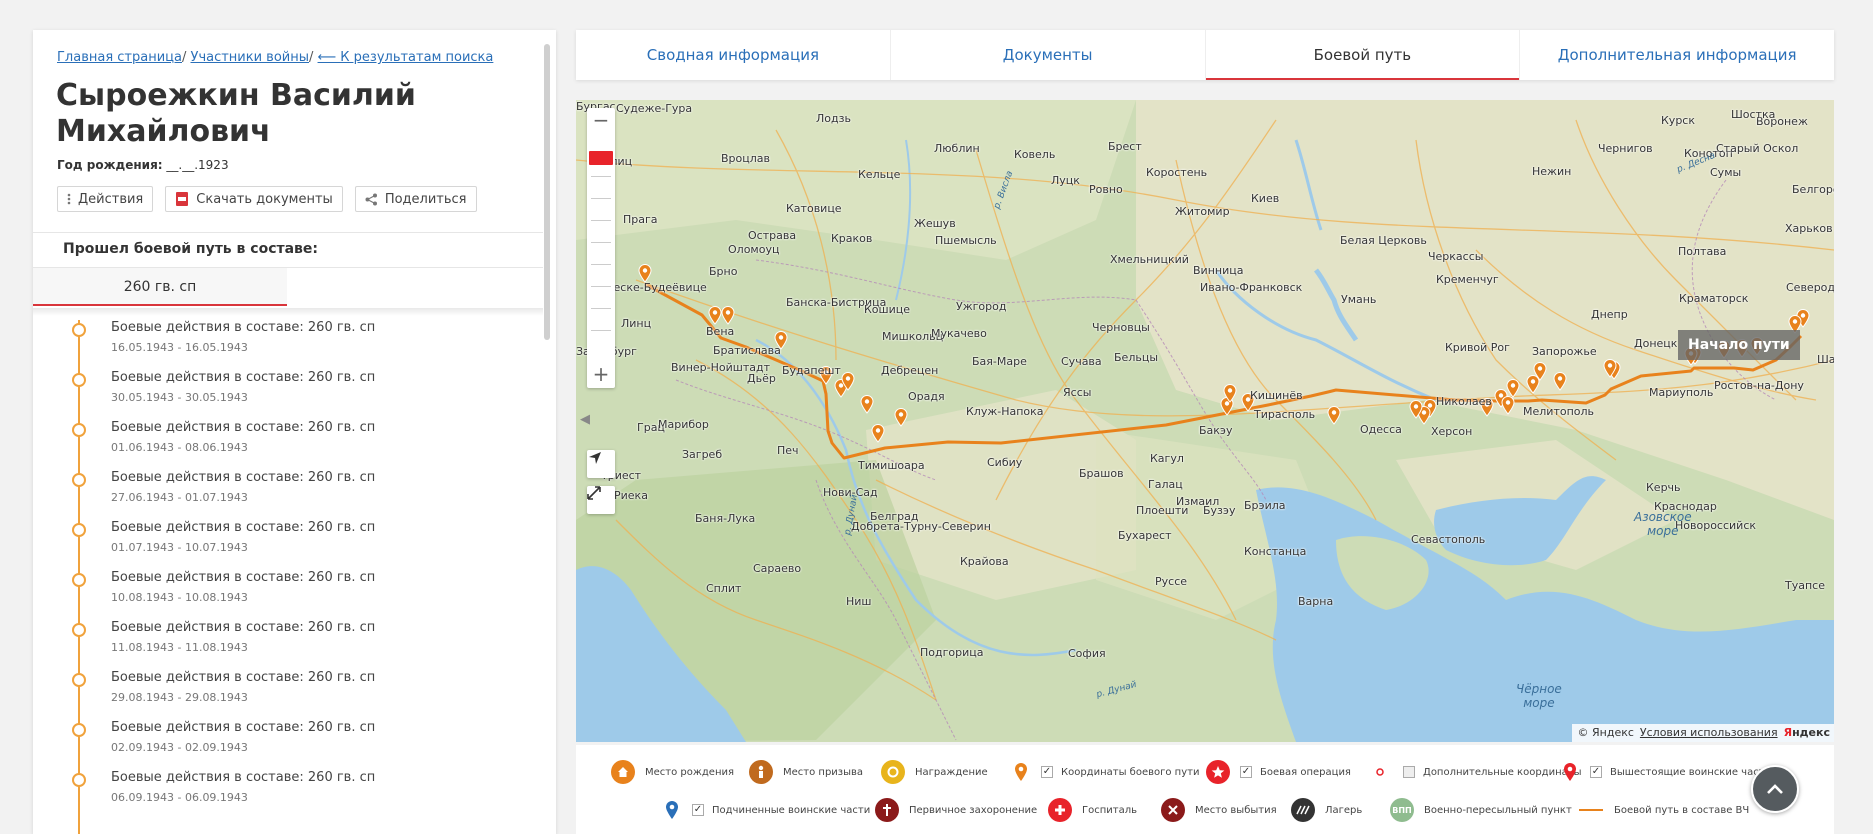 This screenshot has width=1873, height=834. What do you see at coordinates (1477, 772) in the screenshot?
I see `legend-additional-coords: Дополнительные координаты` at bounding box center [1477, 772].